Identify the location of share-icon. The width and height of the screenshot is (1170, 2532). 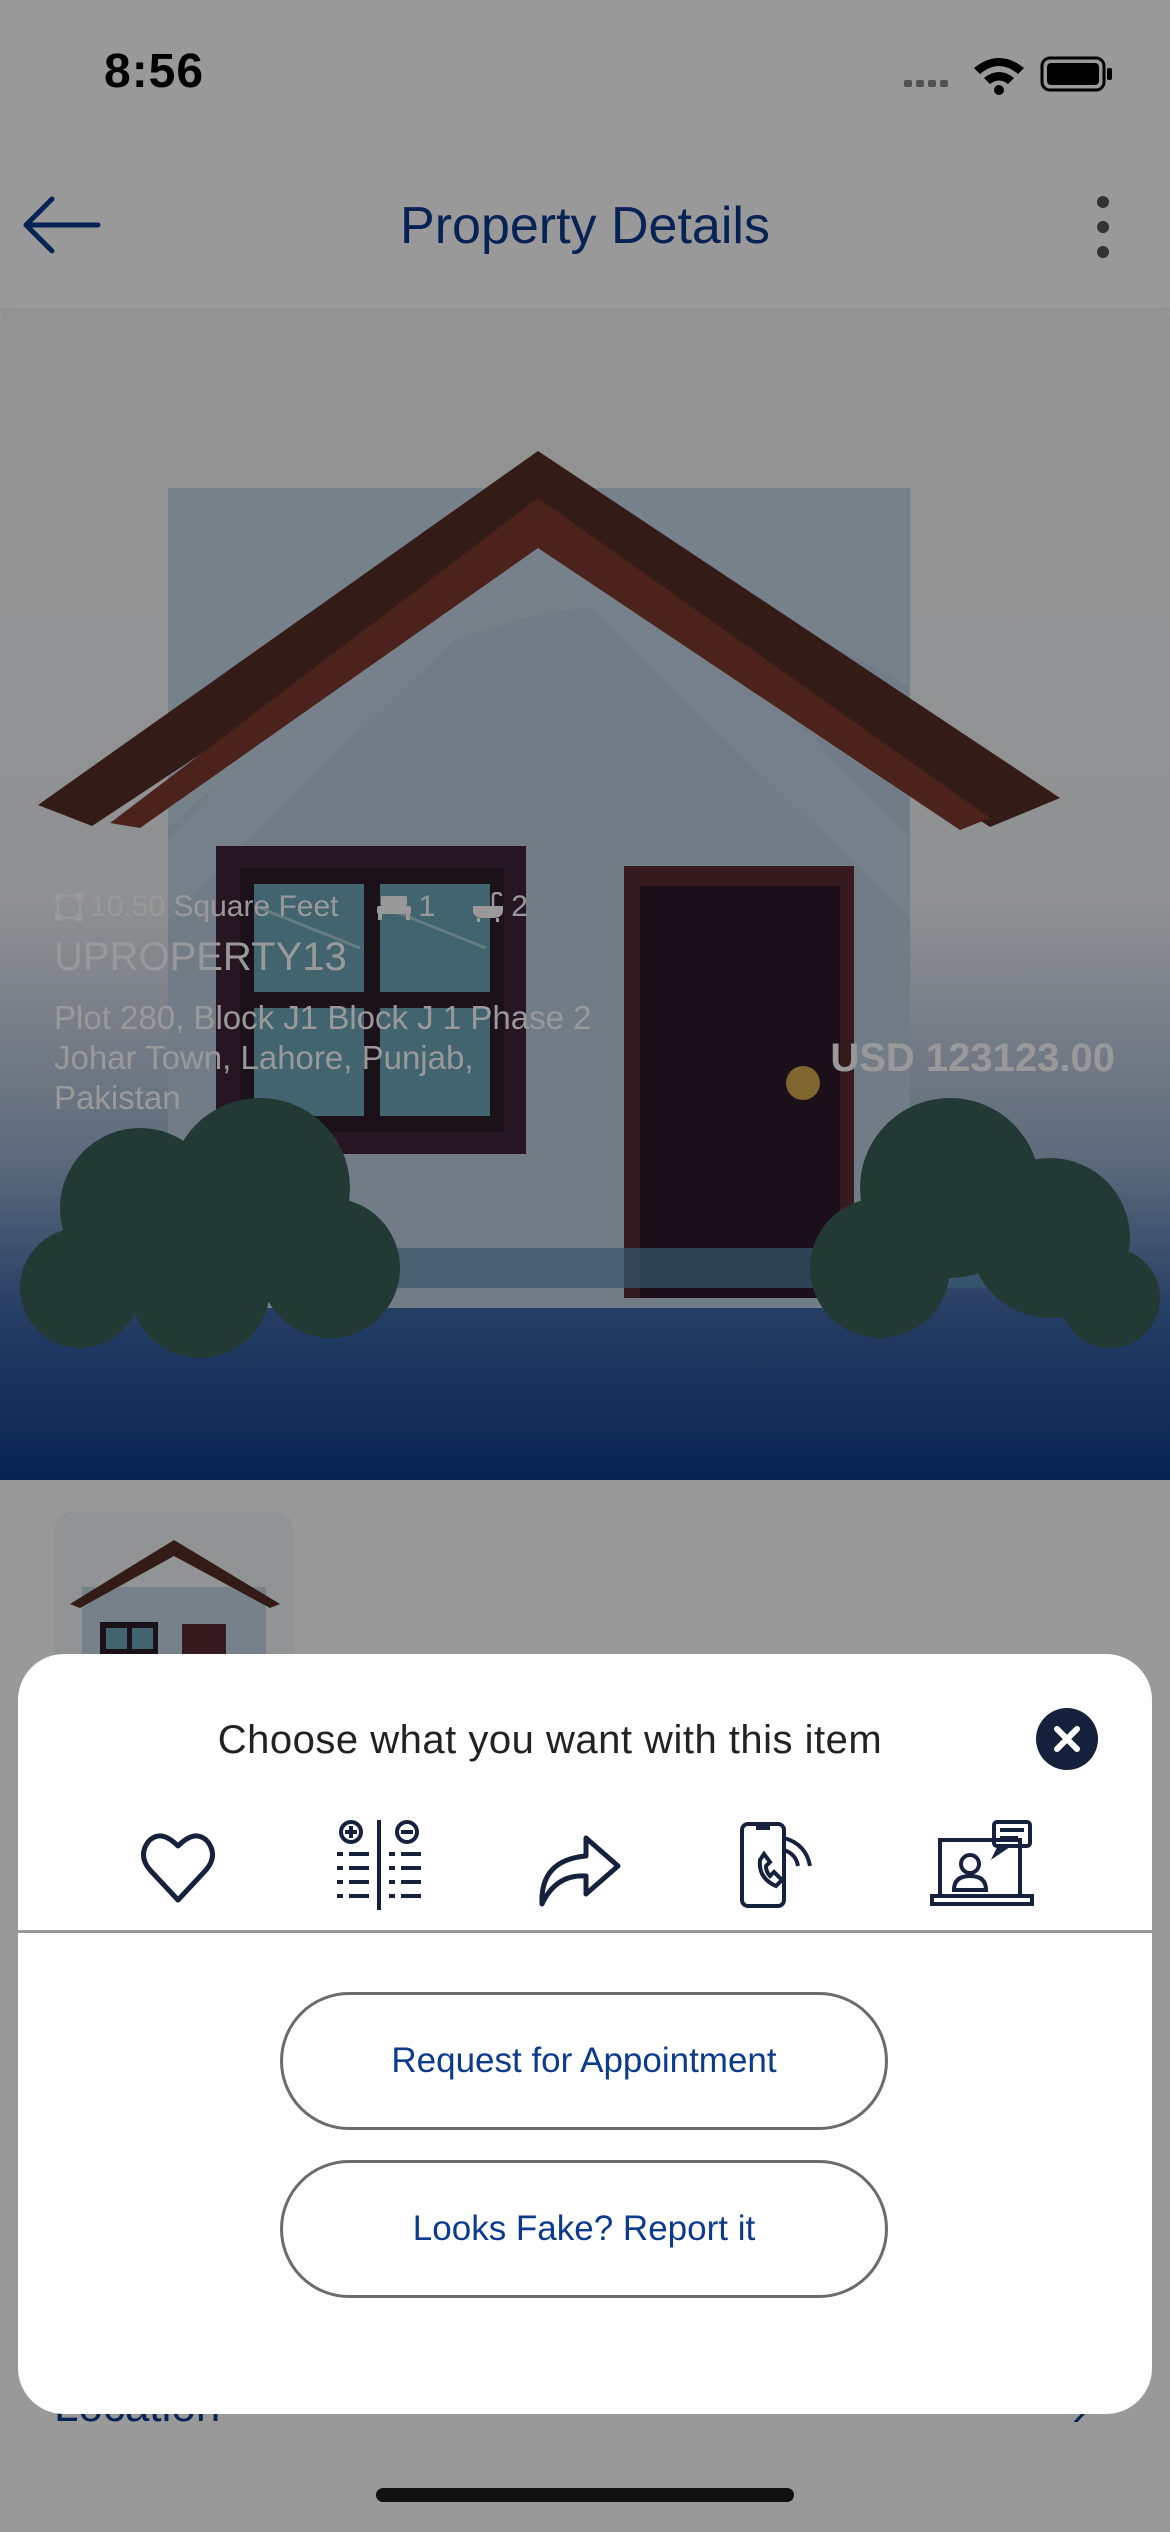
(580, 1871).